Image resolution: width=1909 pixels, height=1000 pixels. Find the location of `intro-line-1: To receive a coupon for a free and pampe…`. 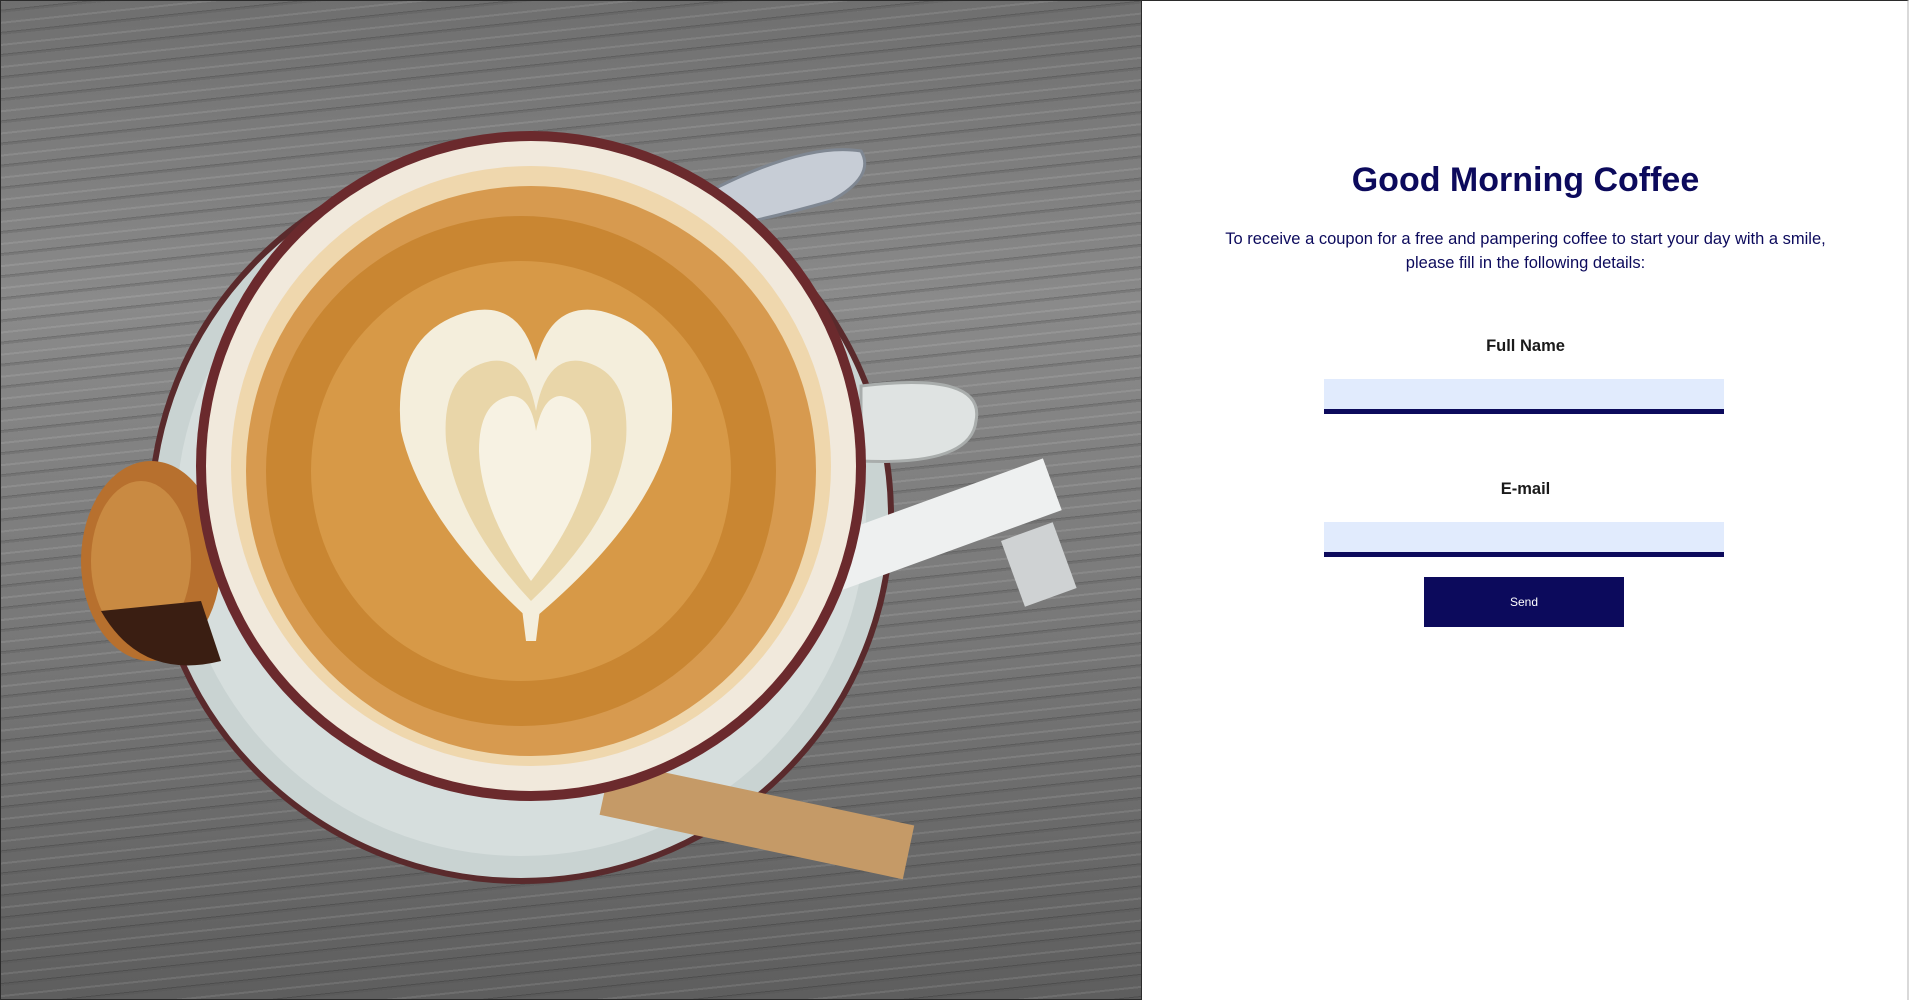

intro-line-1: To receive a coupon for a free and pampe… is located at coordinates (1525, 239).